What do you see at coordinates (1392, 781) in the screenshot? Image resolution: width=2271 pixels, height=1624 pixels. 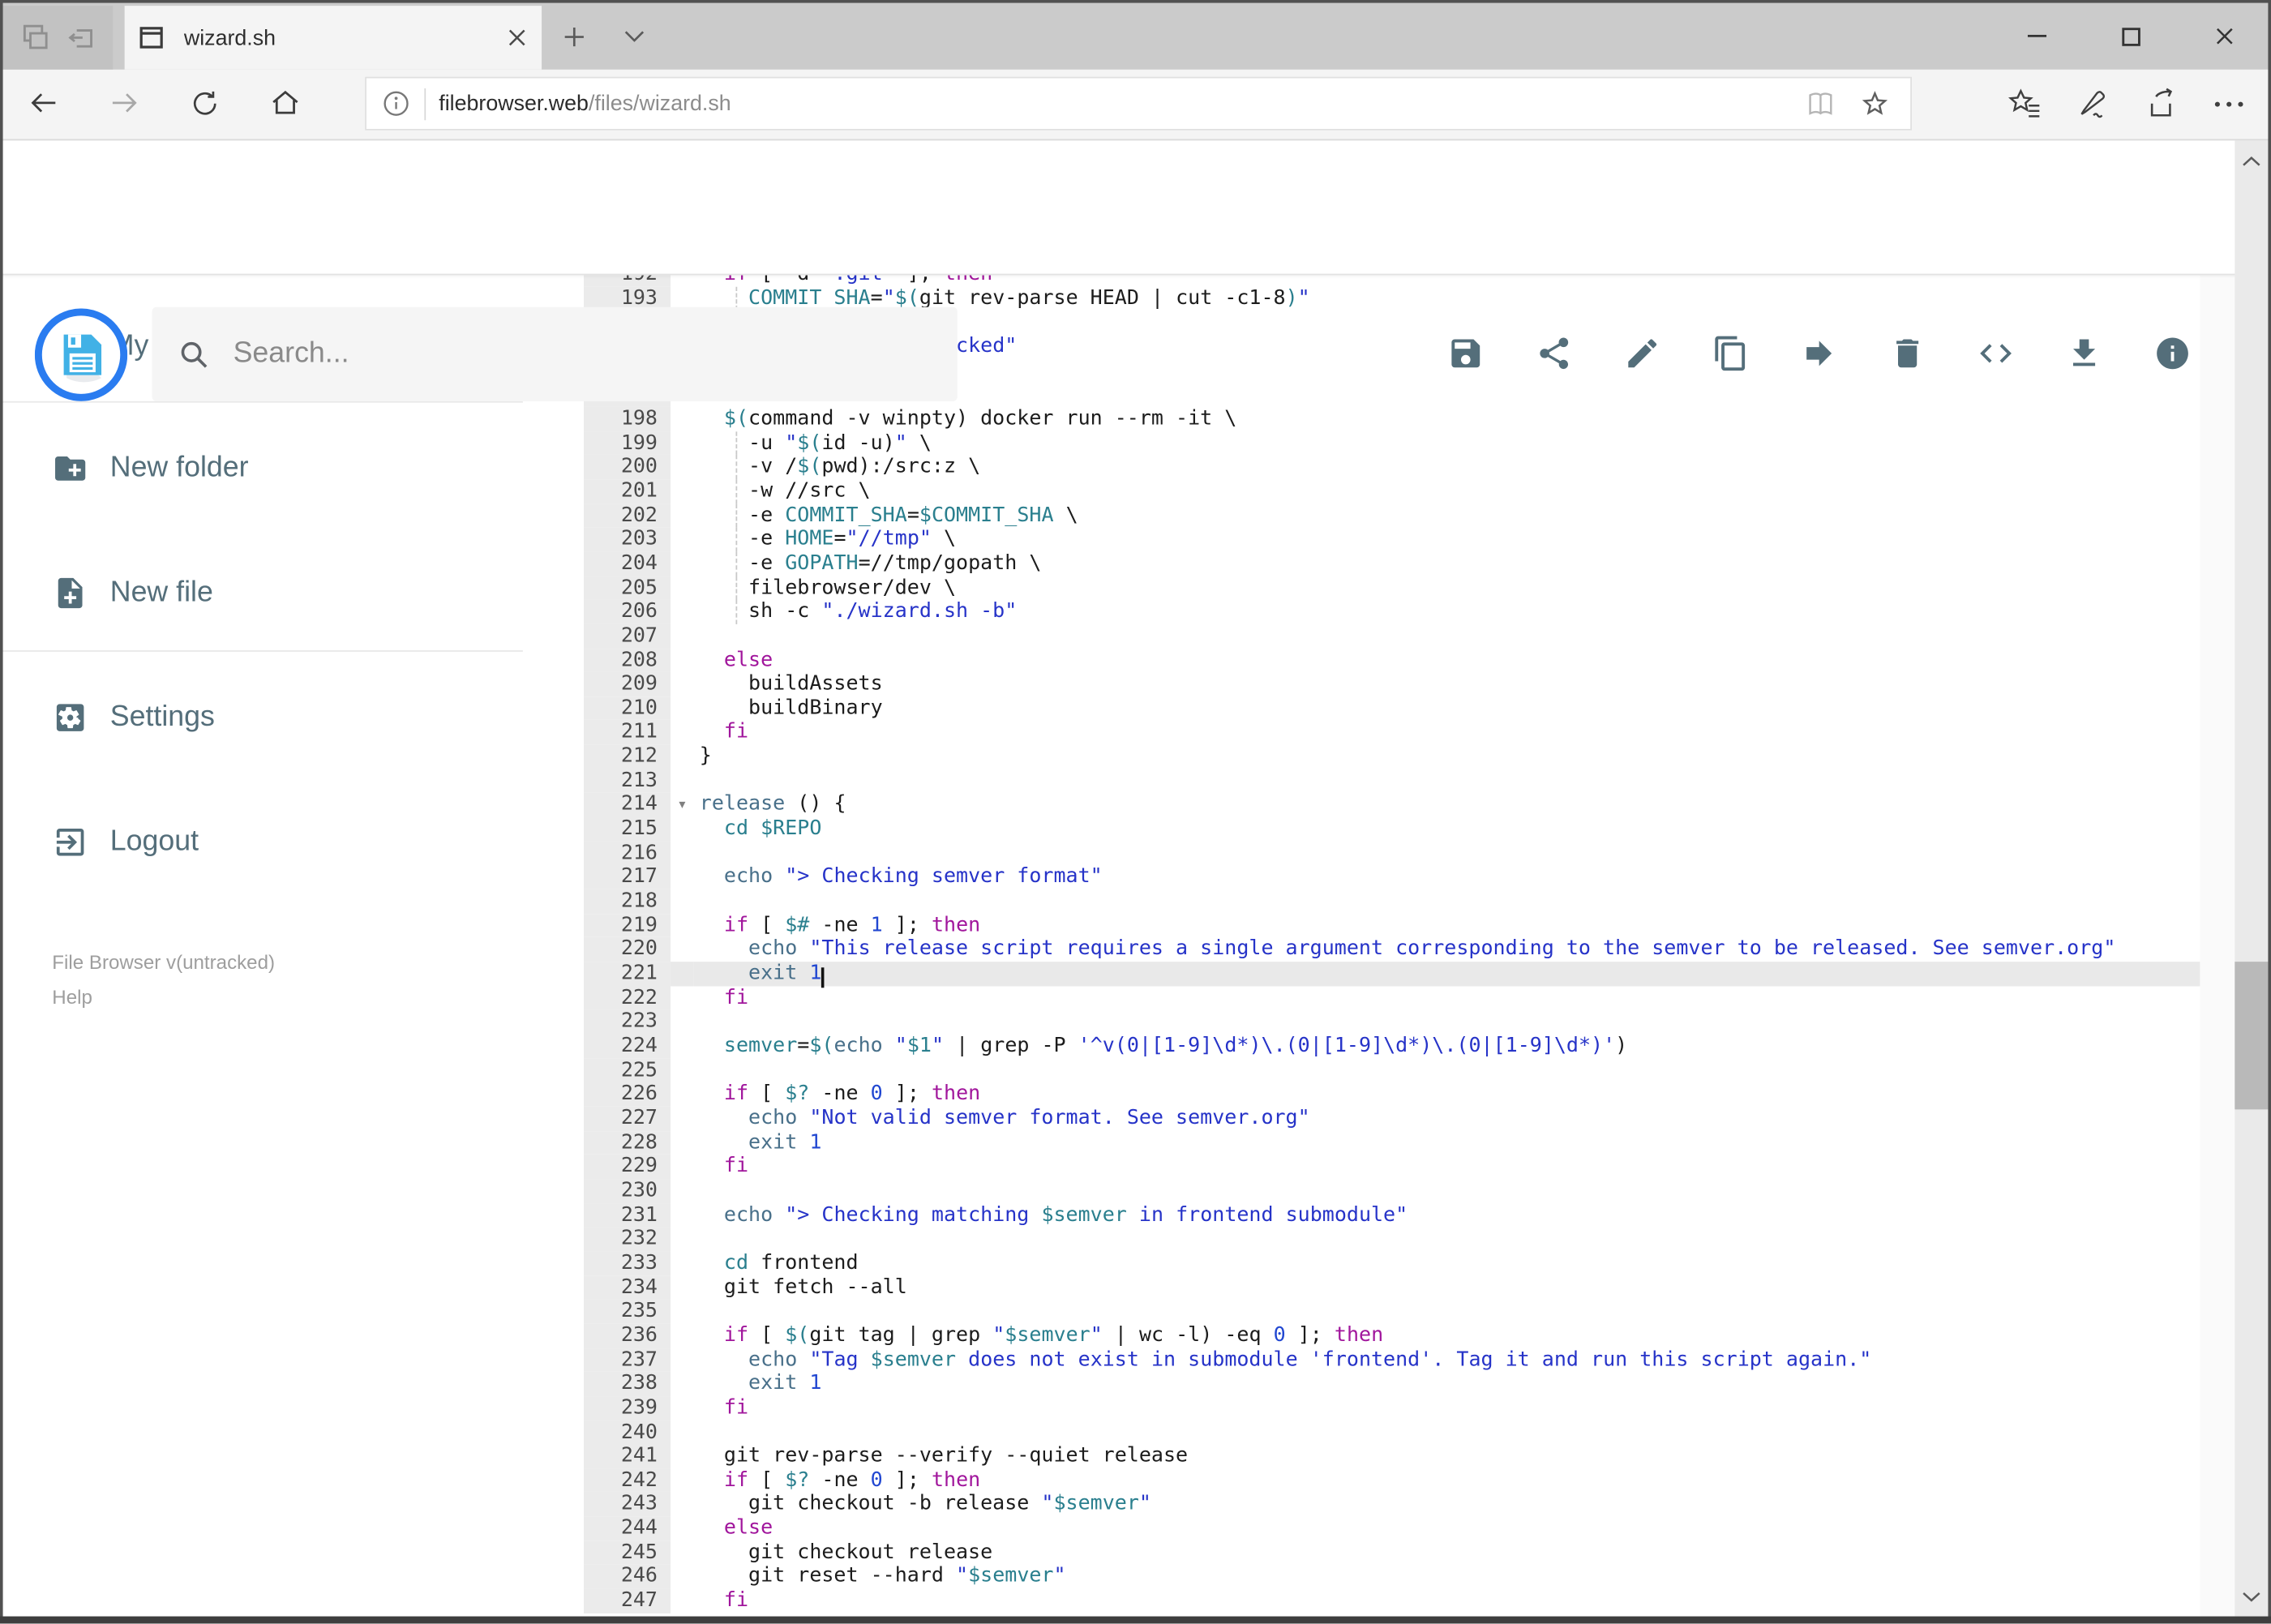 I see `code-line-213: 213` at bounding box center [1392, 781].